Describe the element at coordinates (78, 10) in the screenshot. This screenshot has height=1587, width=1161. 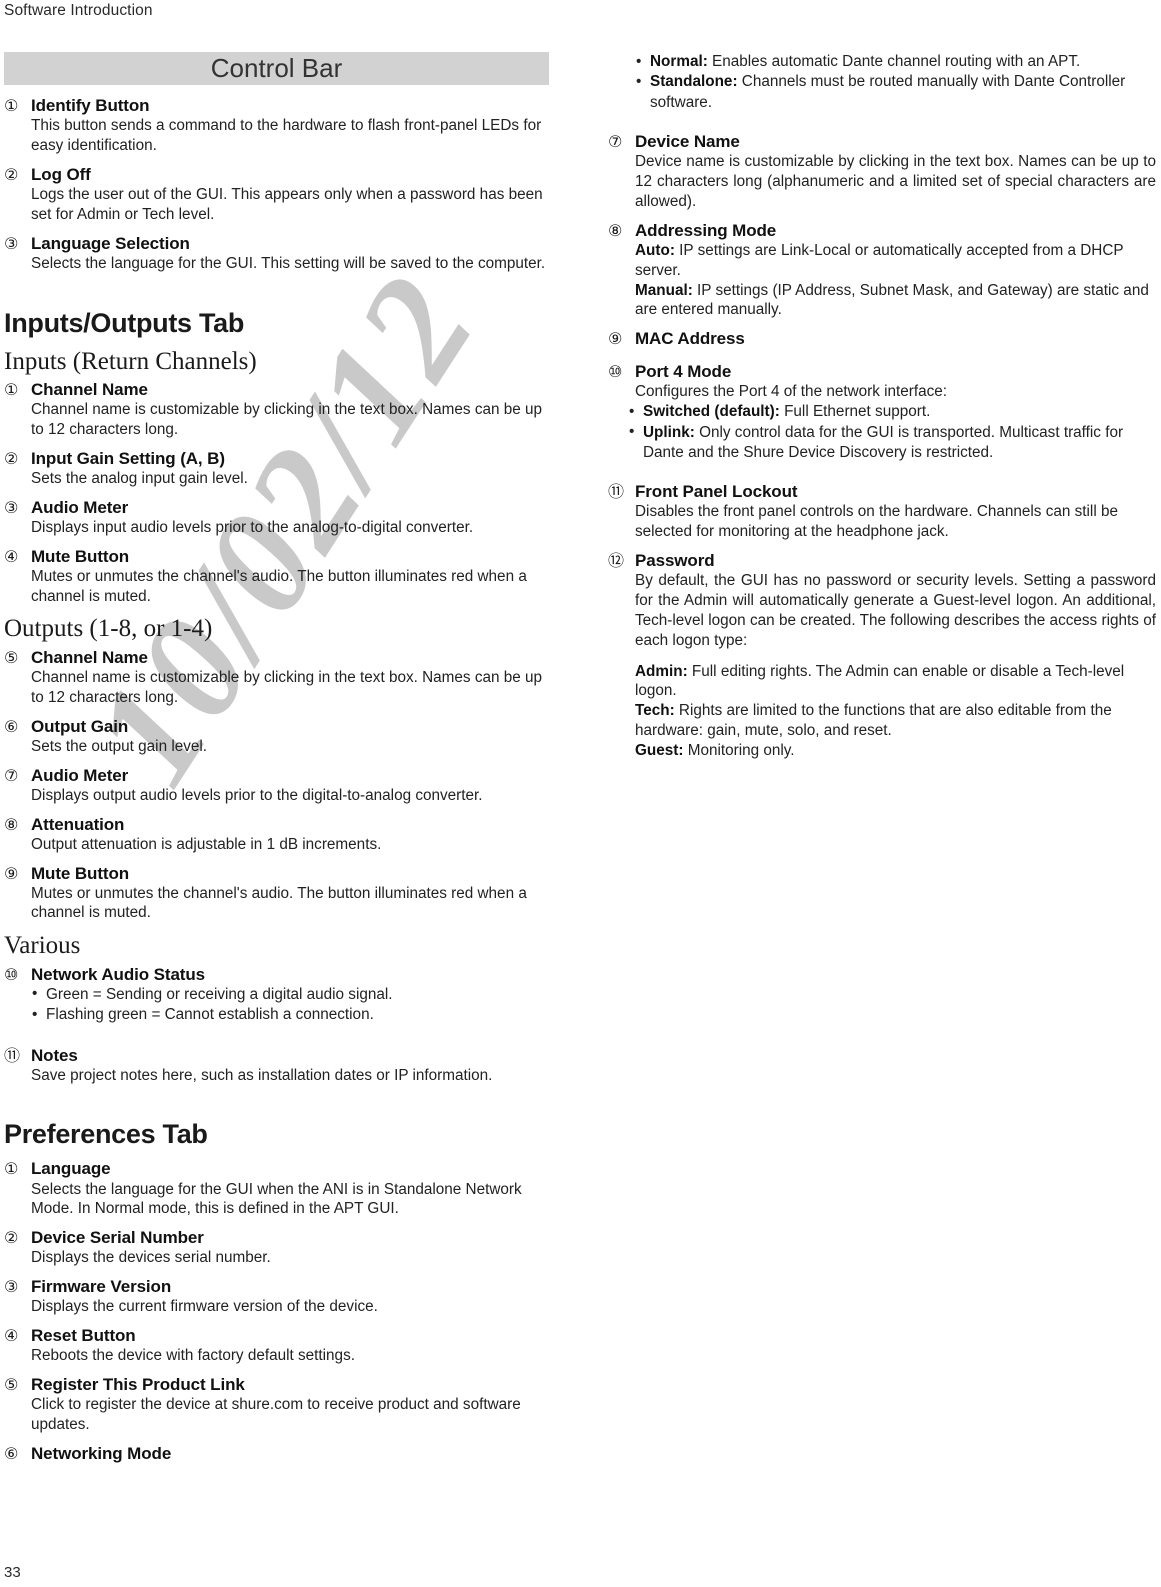
I see `running-header: Software Introduction` at that location.